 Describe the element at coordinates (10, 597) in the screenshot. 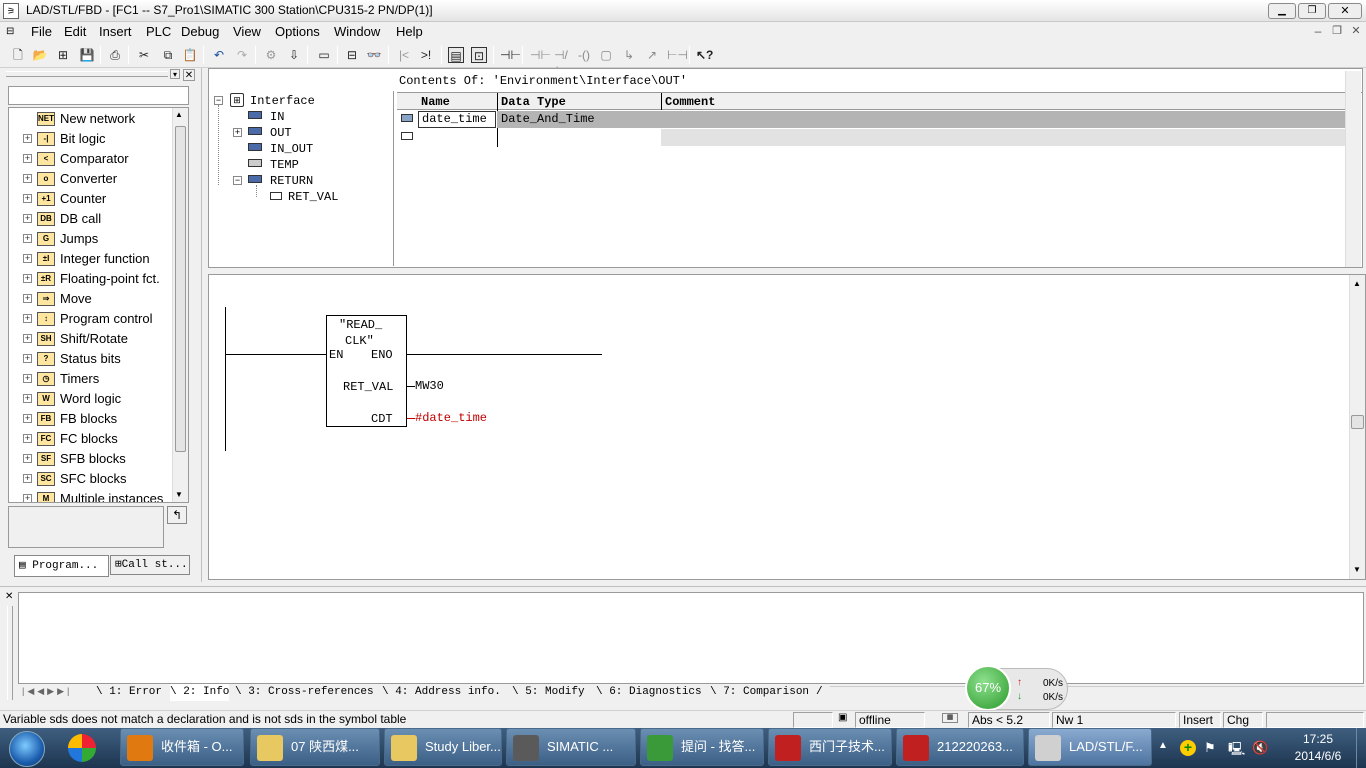

I see `output-close-icon: ✕` at that location.